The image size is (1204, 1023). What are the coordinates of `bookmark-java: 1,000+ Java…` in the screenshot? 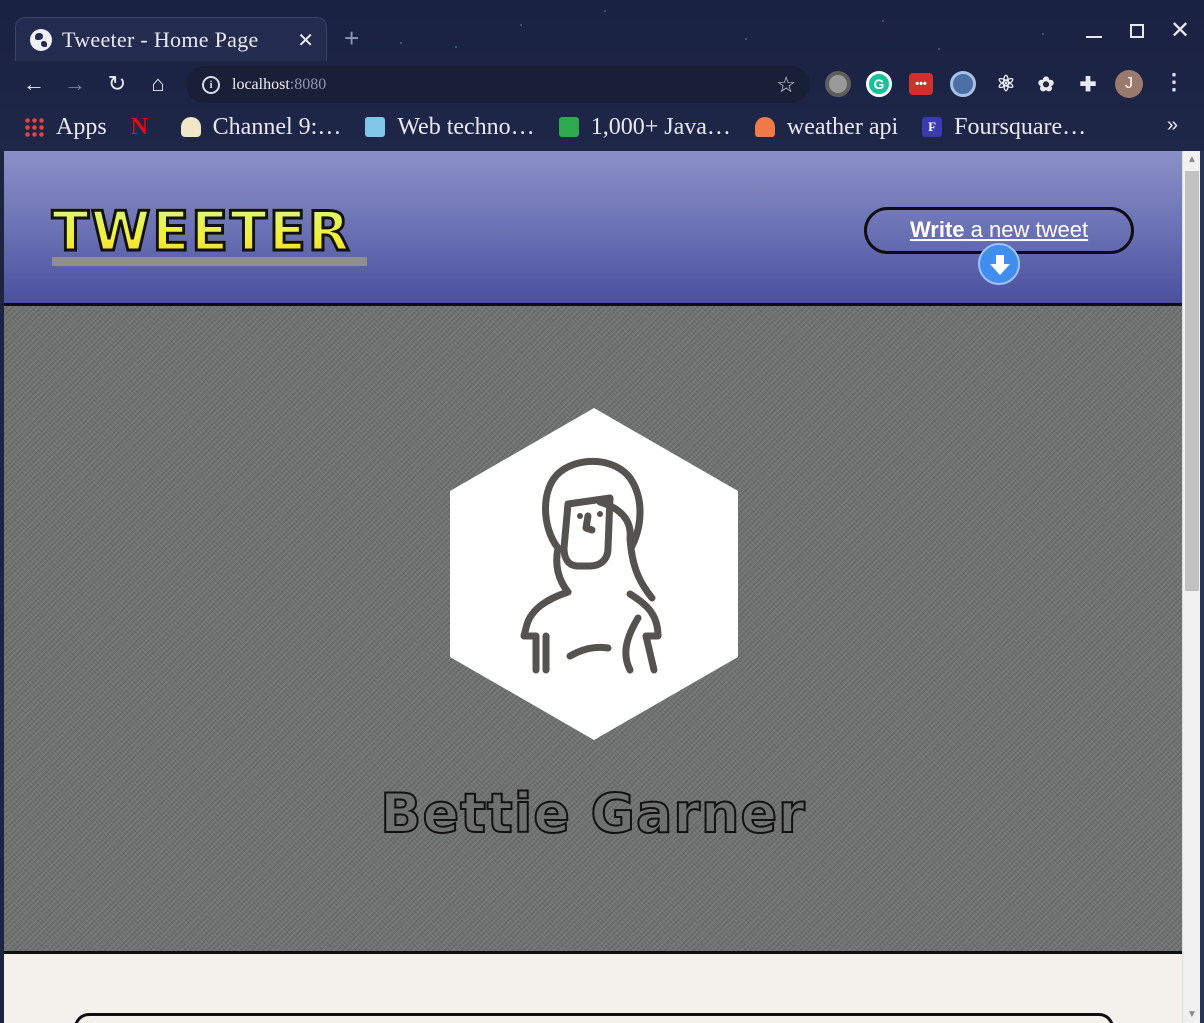 It's located at (644, 127).